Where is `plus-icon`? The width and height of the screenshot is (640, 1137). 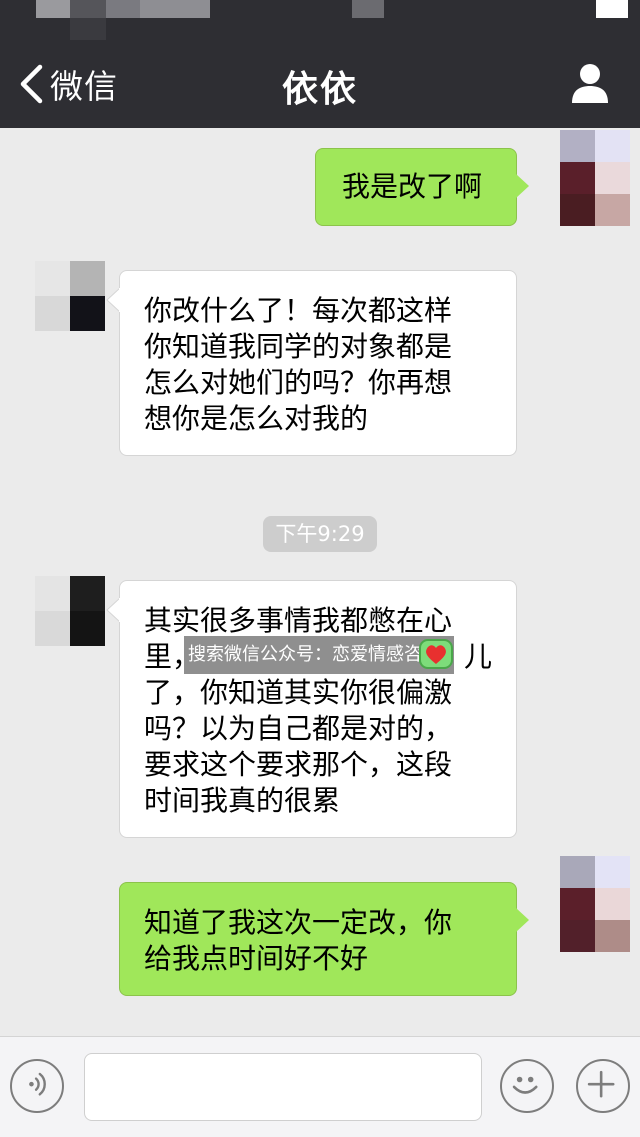 plus-icon is located at coordinates (601, 1084).